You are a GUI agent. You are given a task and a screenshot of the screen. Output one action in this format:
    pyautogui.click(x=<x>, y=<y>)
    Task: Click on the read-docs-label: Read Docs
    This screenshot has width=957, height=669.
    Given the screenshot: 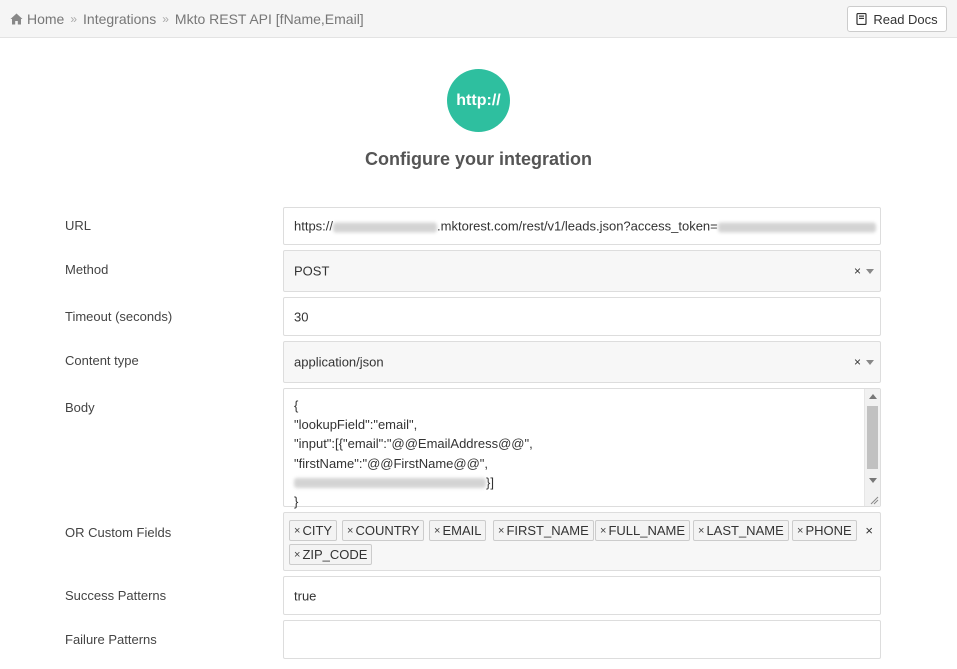 What is the action you would take?
    pyautogui.click(x=905, y=19)
    